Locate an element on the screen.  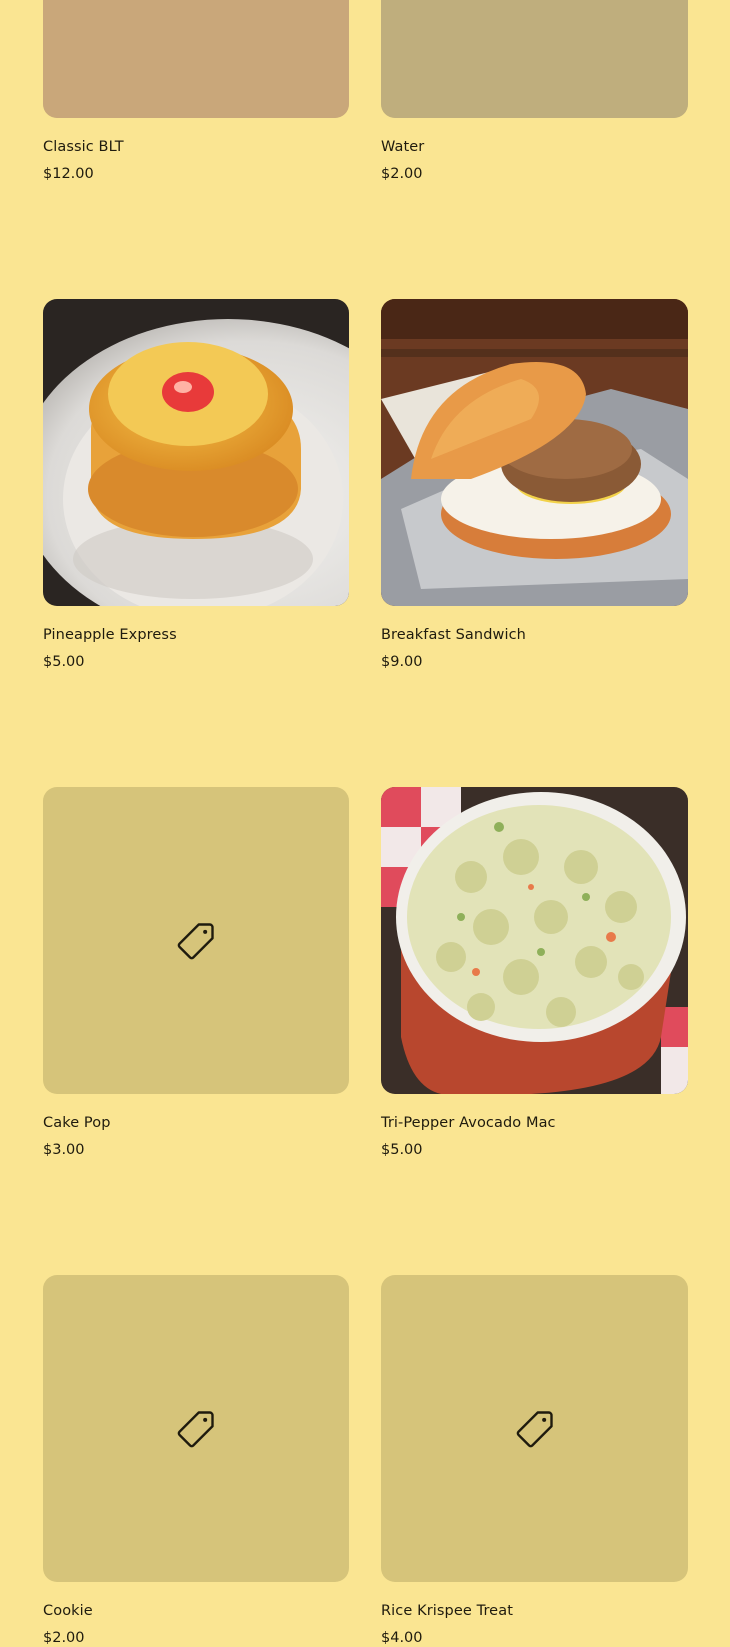
product-name: Rice Krispee Treat is located at coordinates (534, 1611).